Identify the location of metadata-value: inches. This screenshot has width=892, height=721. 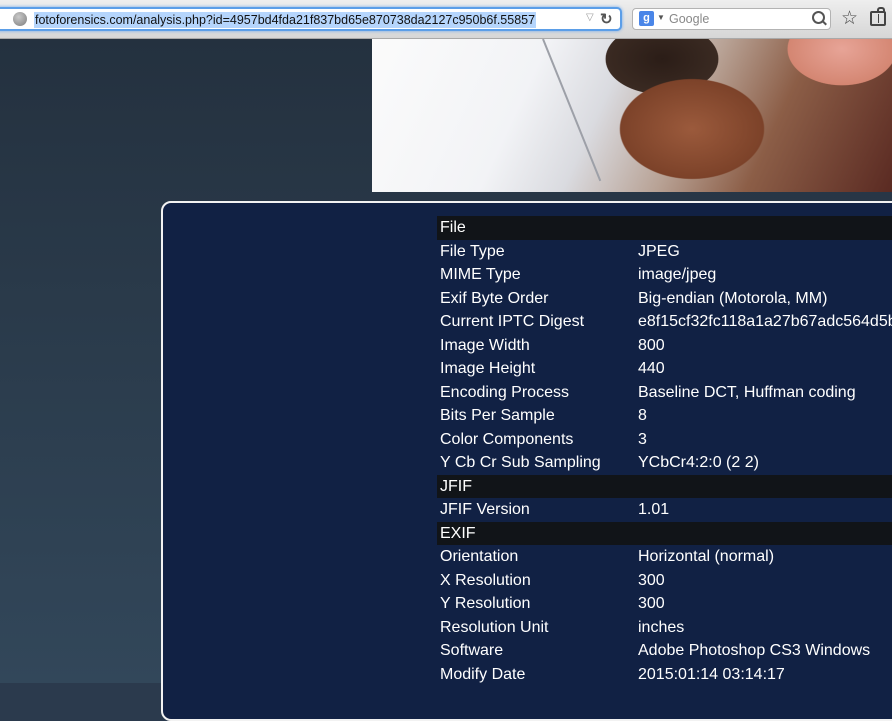
(661, 627).